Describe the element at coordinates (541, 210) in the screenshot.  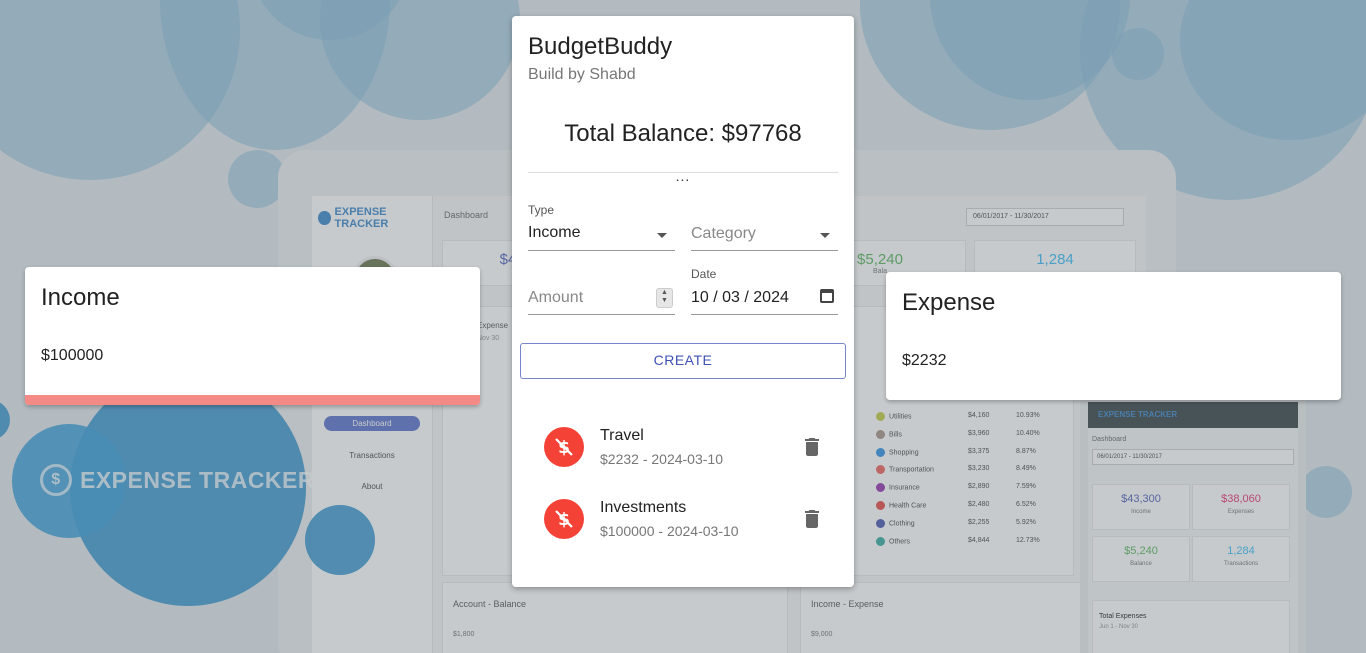
I see `type-label: Type` at that location.